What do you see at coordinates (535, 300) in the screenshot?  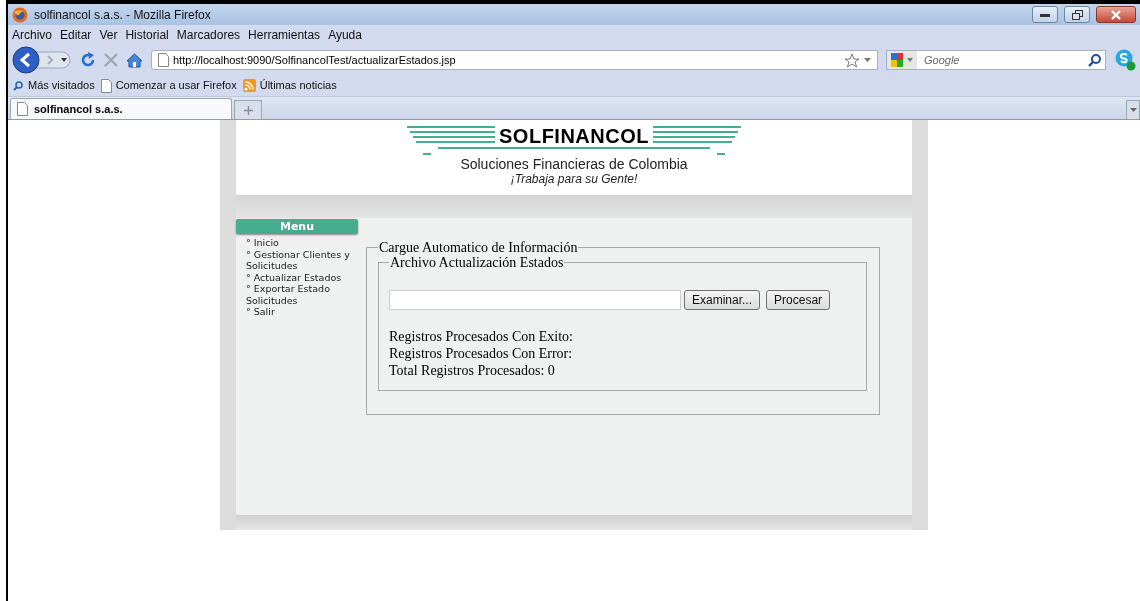 I see `file-path-field` at bounding box center [535, 300].